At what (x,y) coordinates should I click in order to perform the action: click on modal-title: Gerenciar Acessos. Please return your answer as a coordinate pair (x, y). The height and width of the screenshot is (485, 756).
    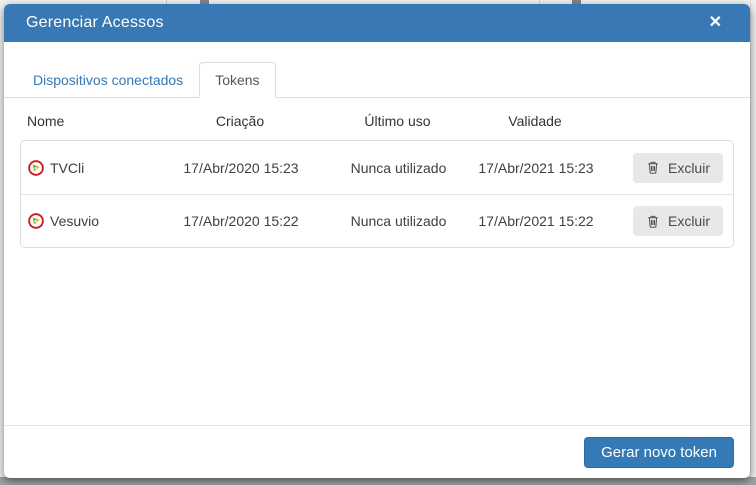
    Looking at the image, I should click on (95, 22).